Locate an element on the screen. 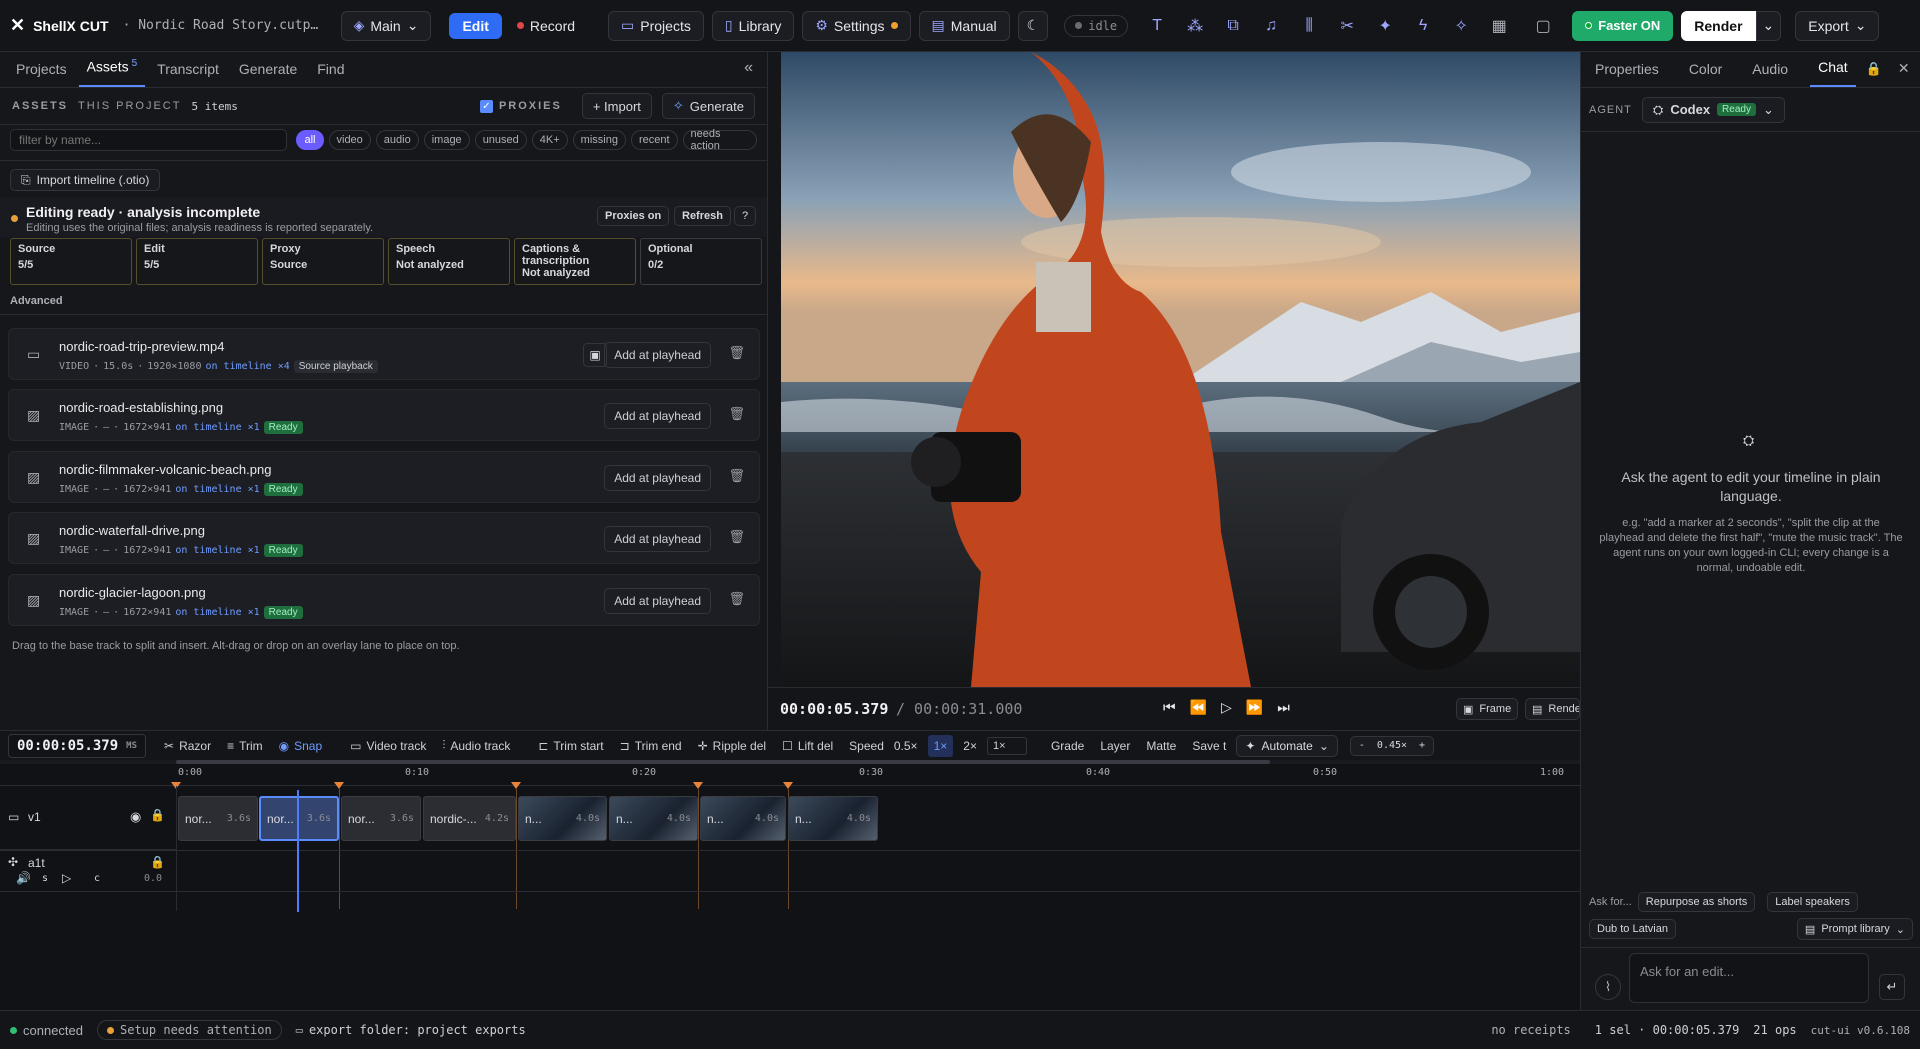 This screenshot has width=1920, height=1049. save-template-button: Save t is located at coordinates (1209, 746).